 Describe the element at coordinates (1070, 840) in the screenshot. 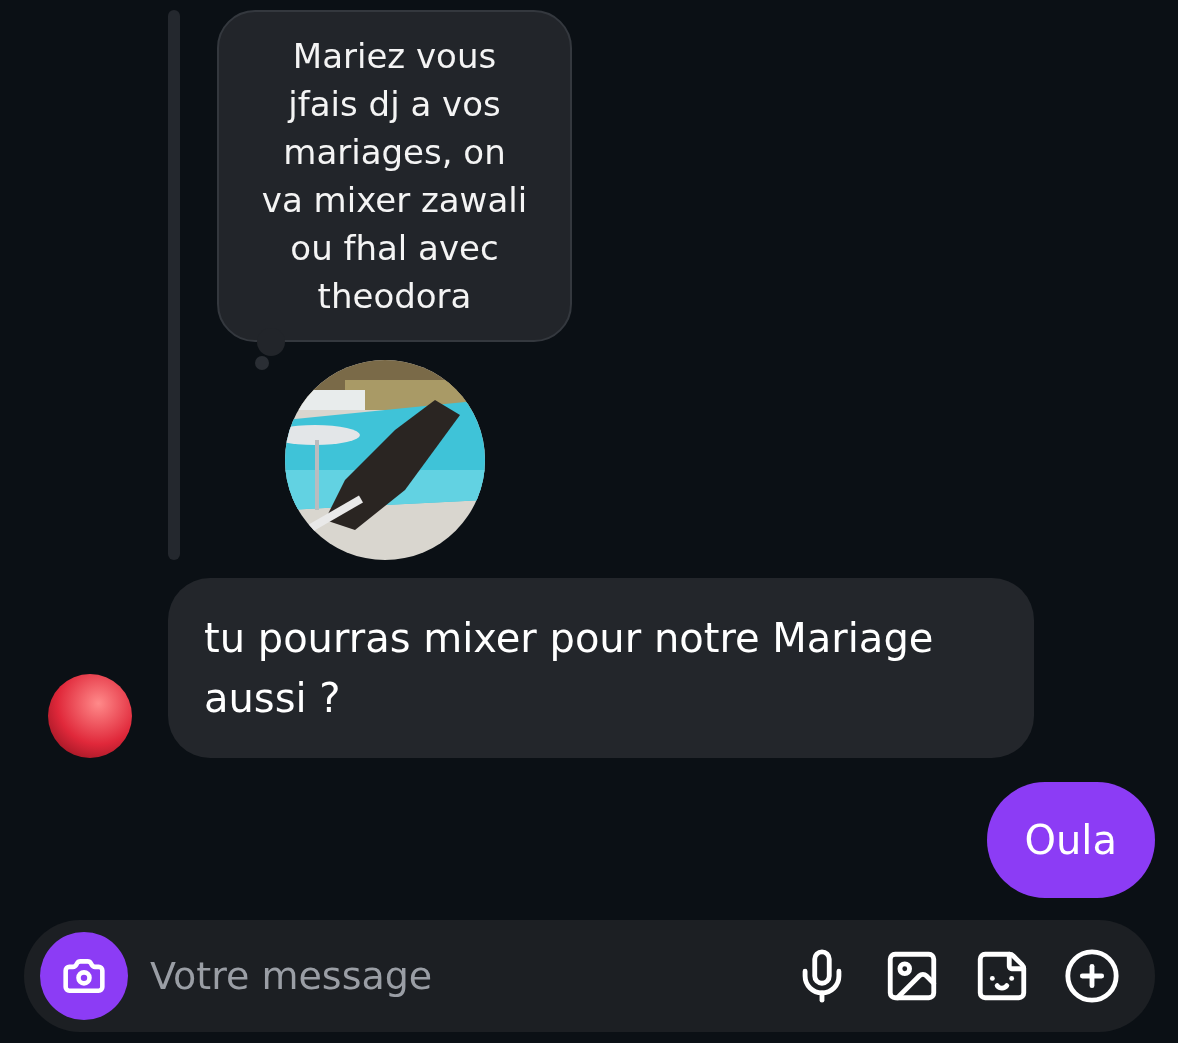

I see `message-bubble: Oula` at that location.